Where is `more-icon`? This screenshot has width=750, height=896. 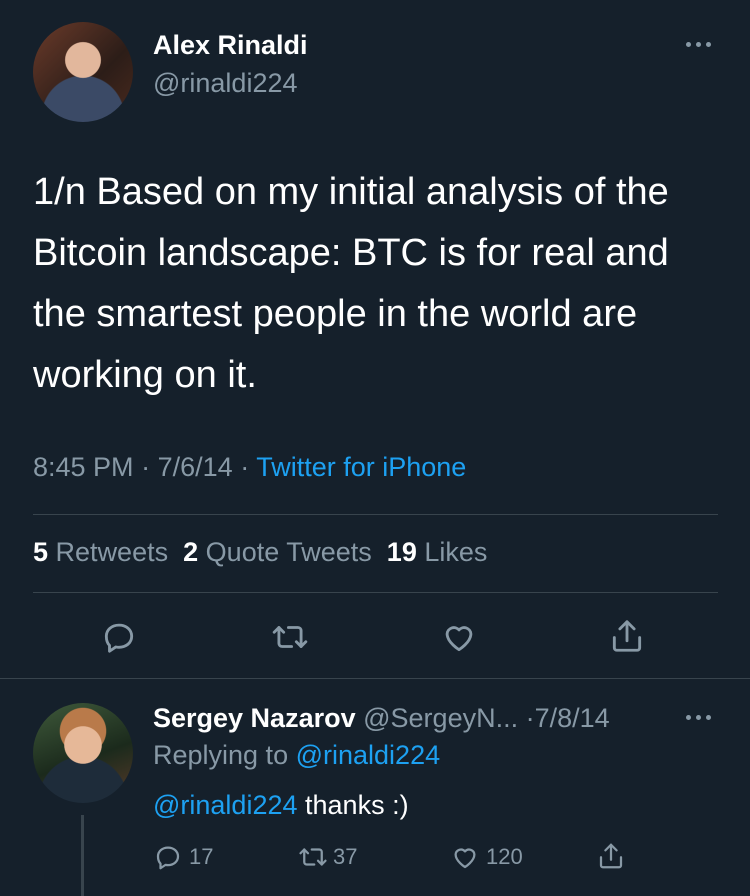
more-icon is located at coordinates (698, 44).